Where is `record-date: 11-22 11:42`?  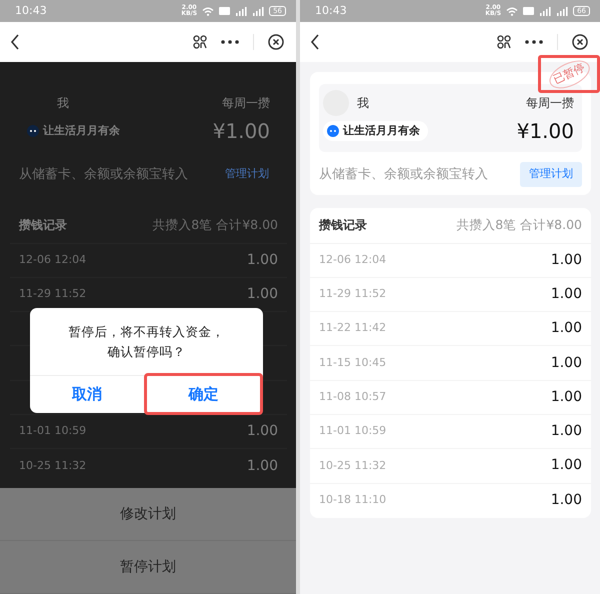
record-date: 11-22 11:42 is located at coordinates (352, 328).